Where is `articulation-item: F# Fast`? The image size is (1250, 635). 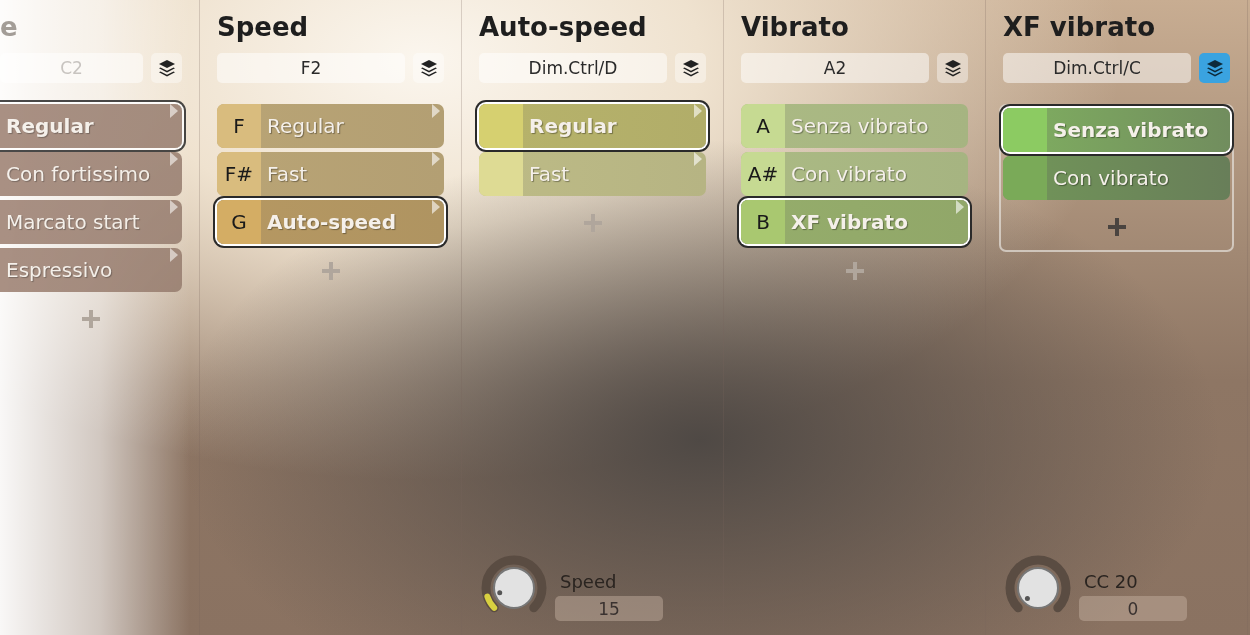 articulation-item: F# Fast is located at coordinates (330, 174).